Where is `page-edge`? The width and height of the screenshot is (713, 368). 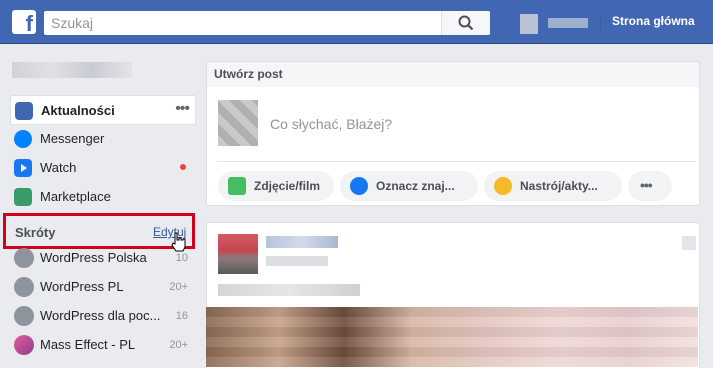 page-edge is located at coordinates (709, 205).